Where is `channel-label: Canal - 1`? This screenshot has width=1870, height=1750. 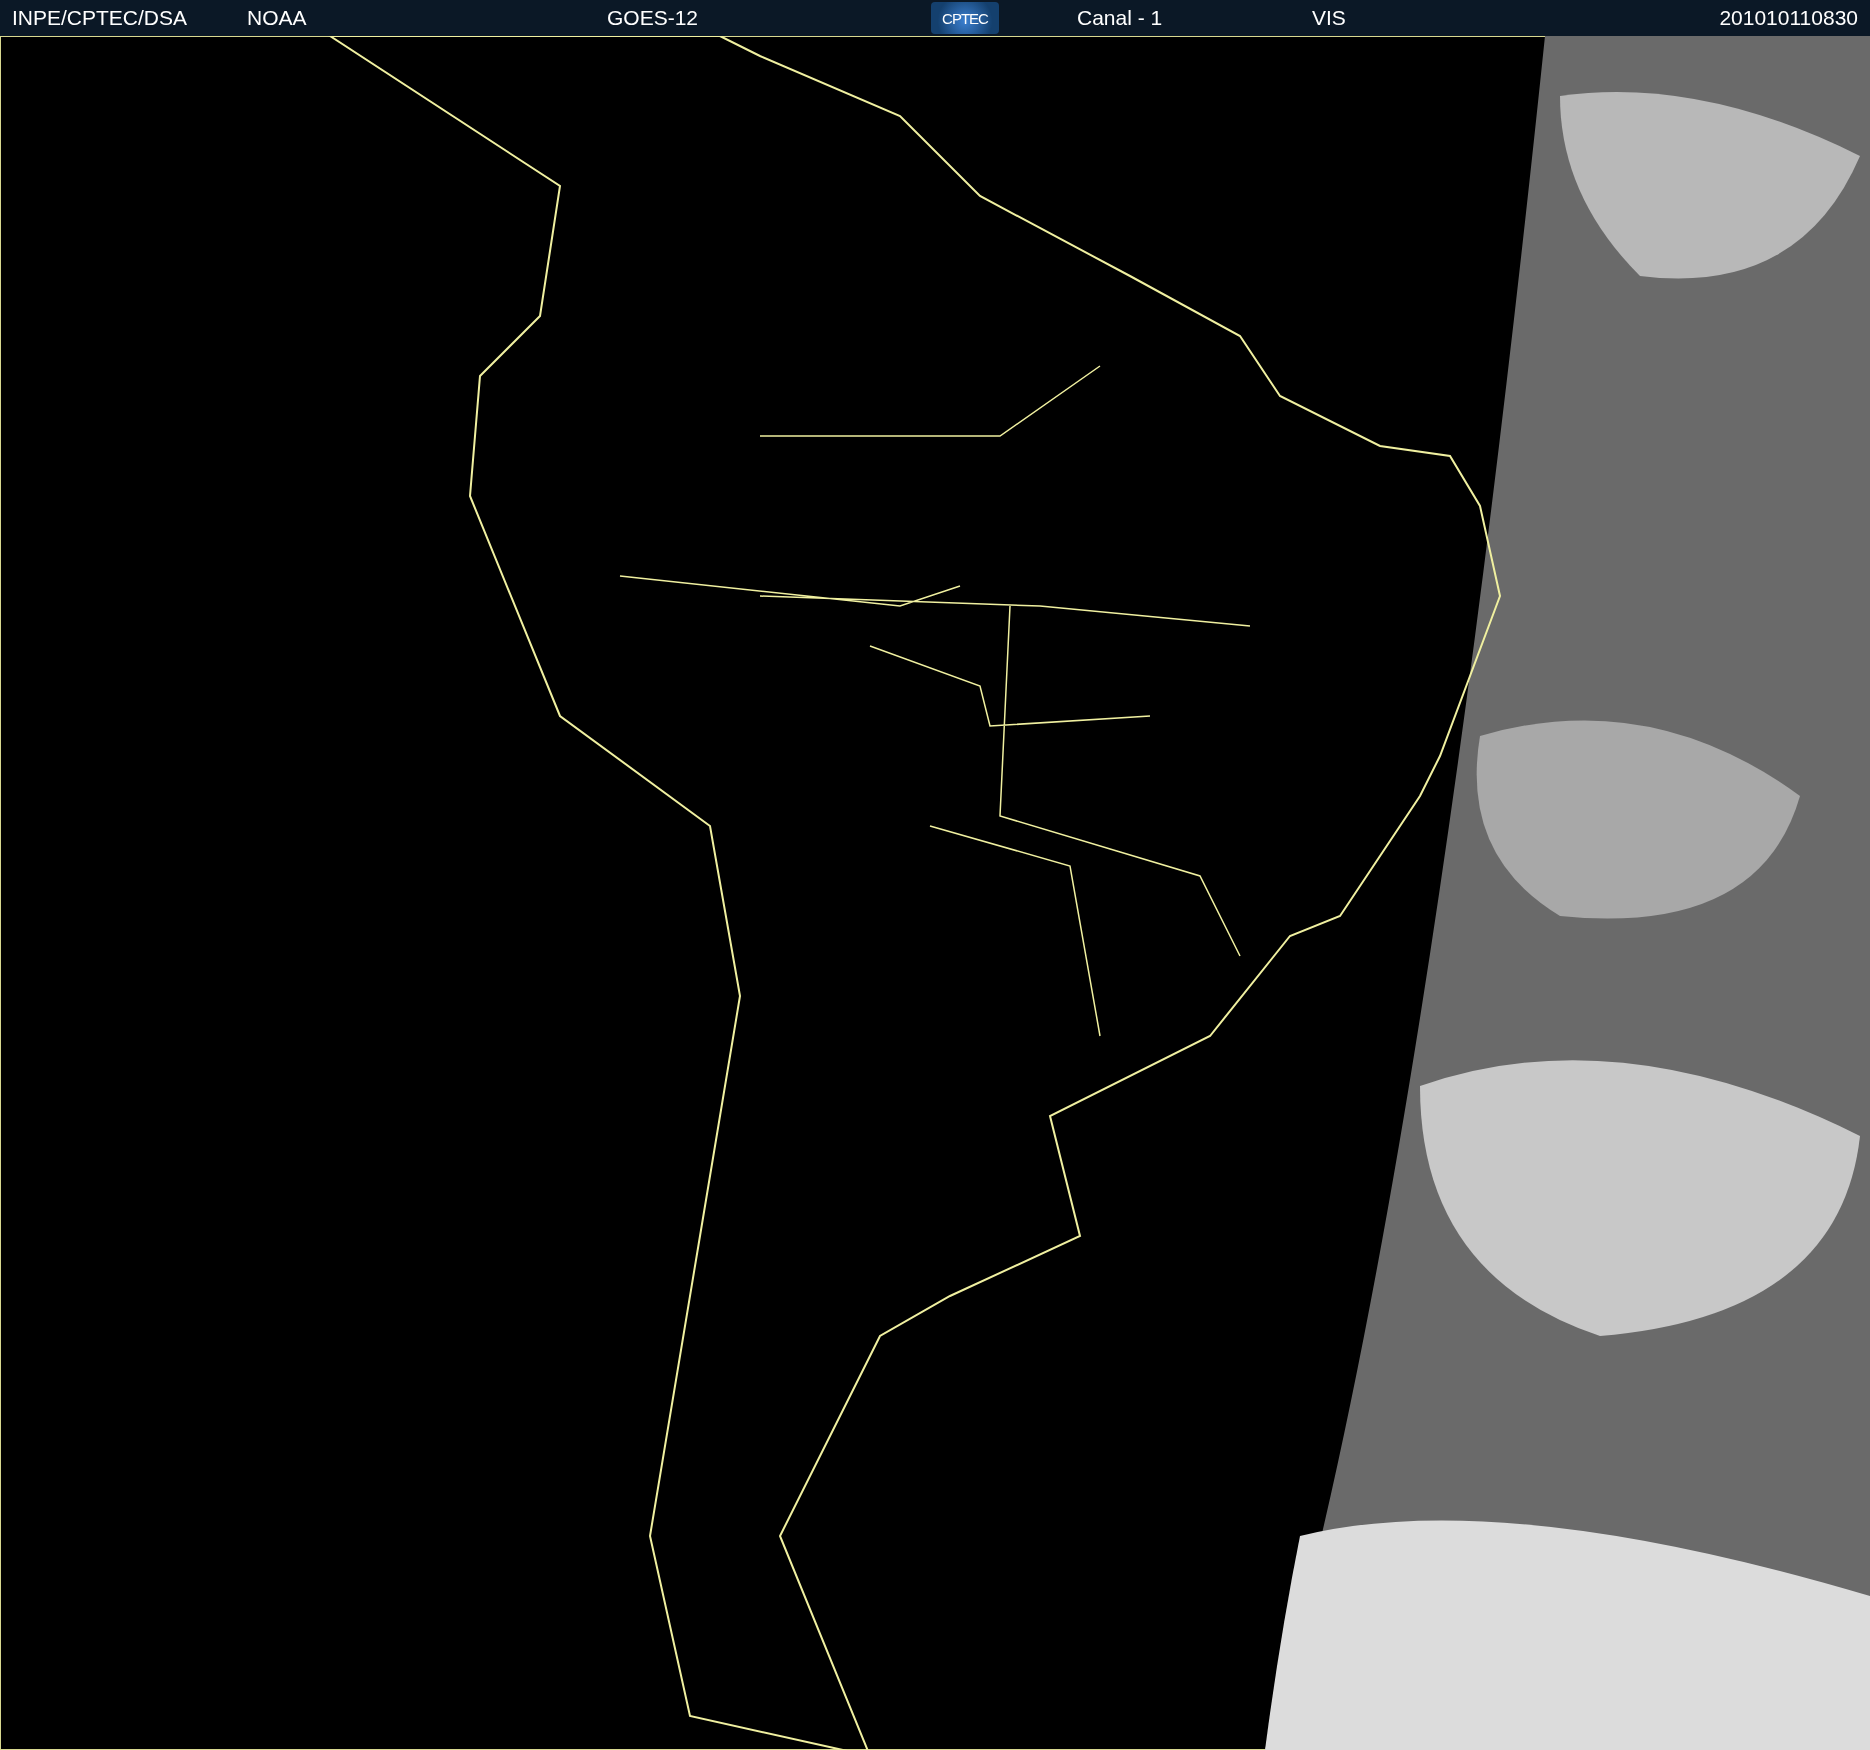
channel-label: Canal - 1 is located at coordinates (1120, 18).